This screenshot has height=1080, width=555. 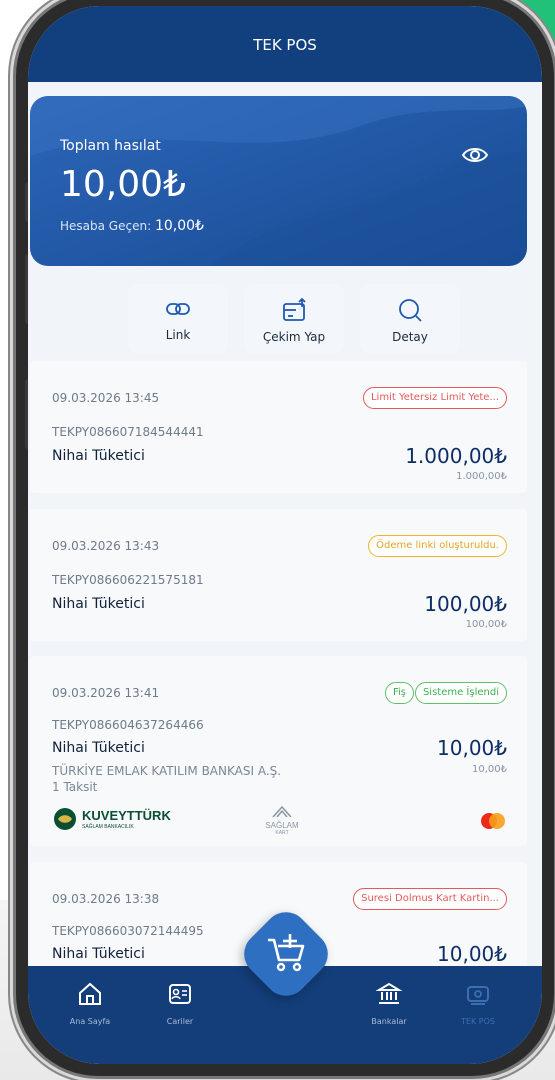 What do you see at coordinates (90, 993) in the screenshot?
I see `home-icon` at bounding box center [90, 993].